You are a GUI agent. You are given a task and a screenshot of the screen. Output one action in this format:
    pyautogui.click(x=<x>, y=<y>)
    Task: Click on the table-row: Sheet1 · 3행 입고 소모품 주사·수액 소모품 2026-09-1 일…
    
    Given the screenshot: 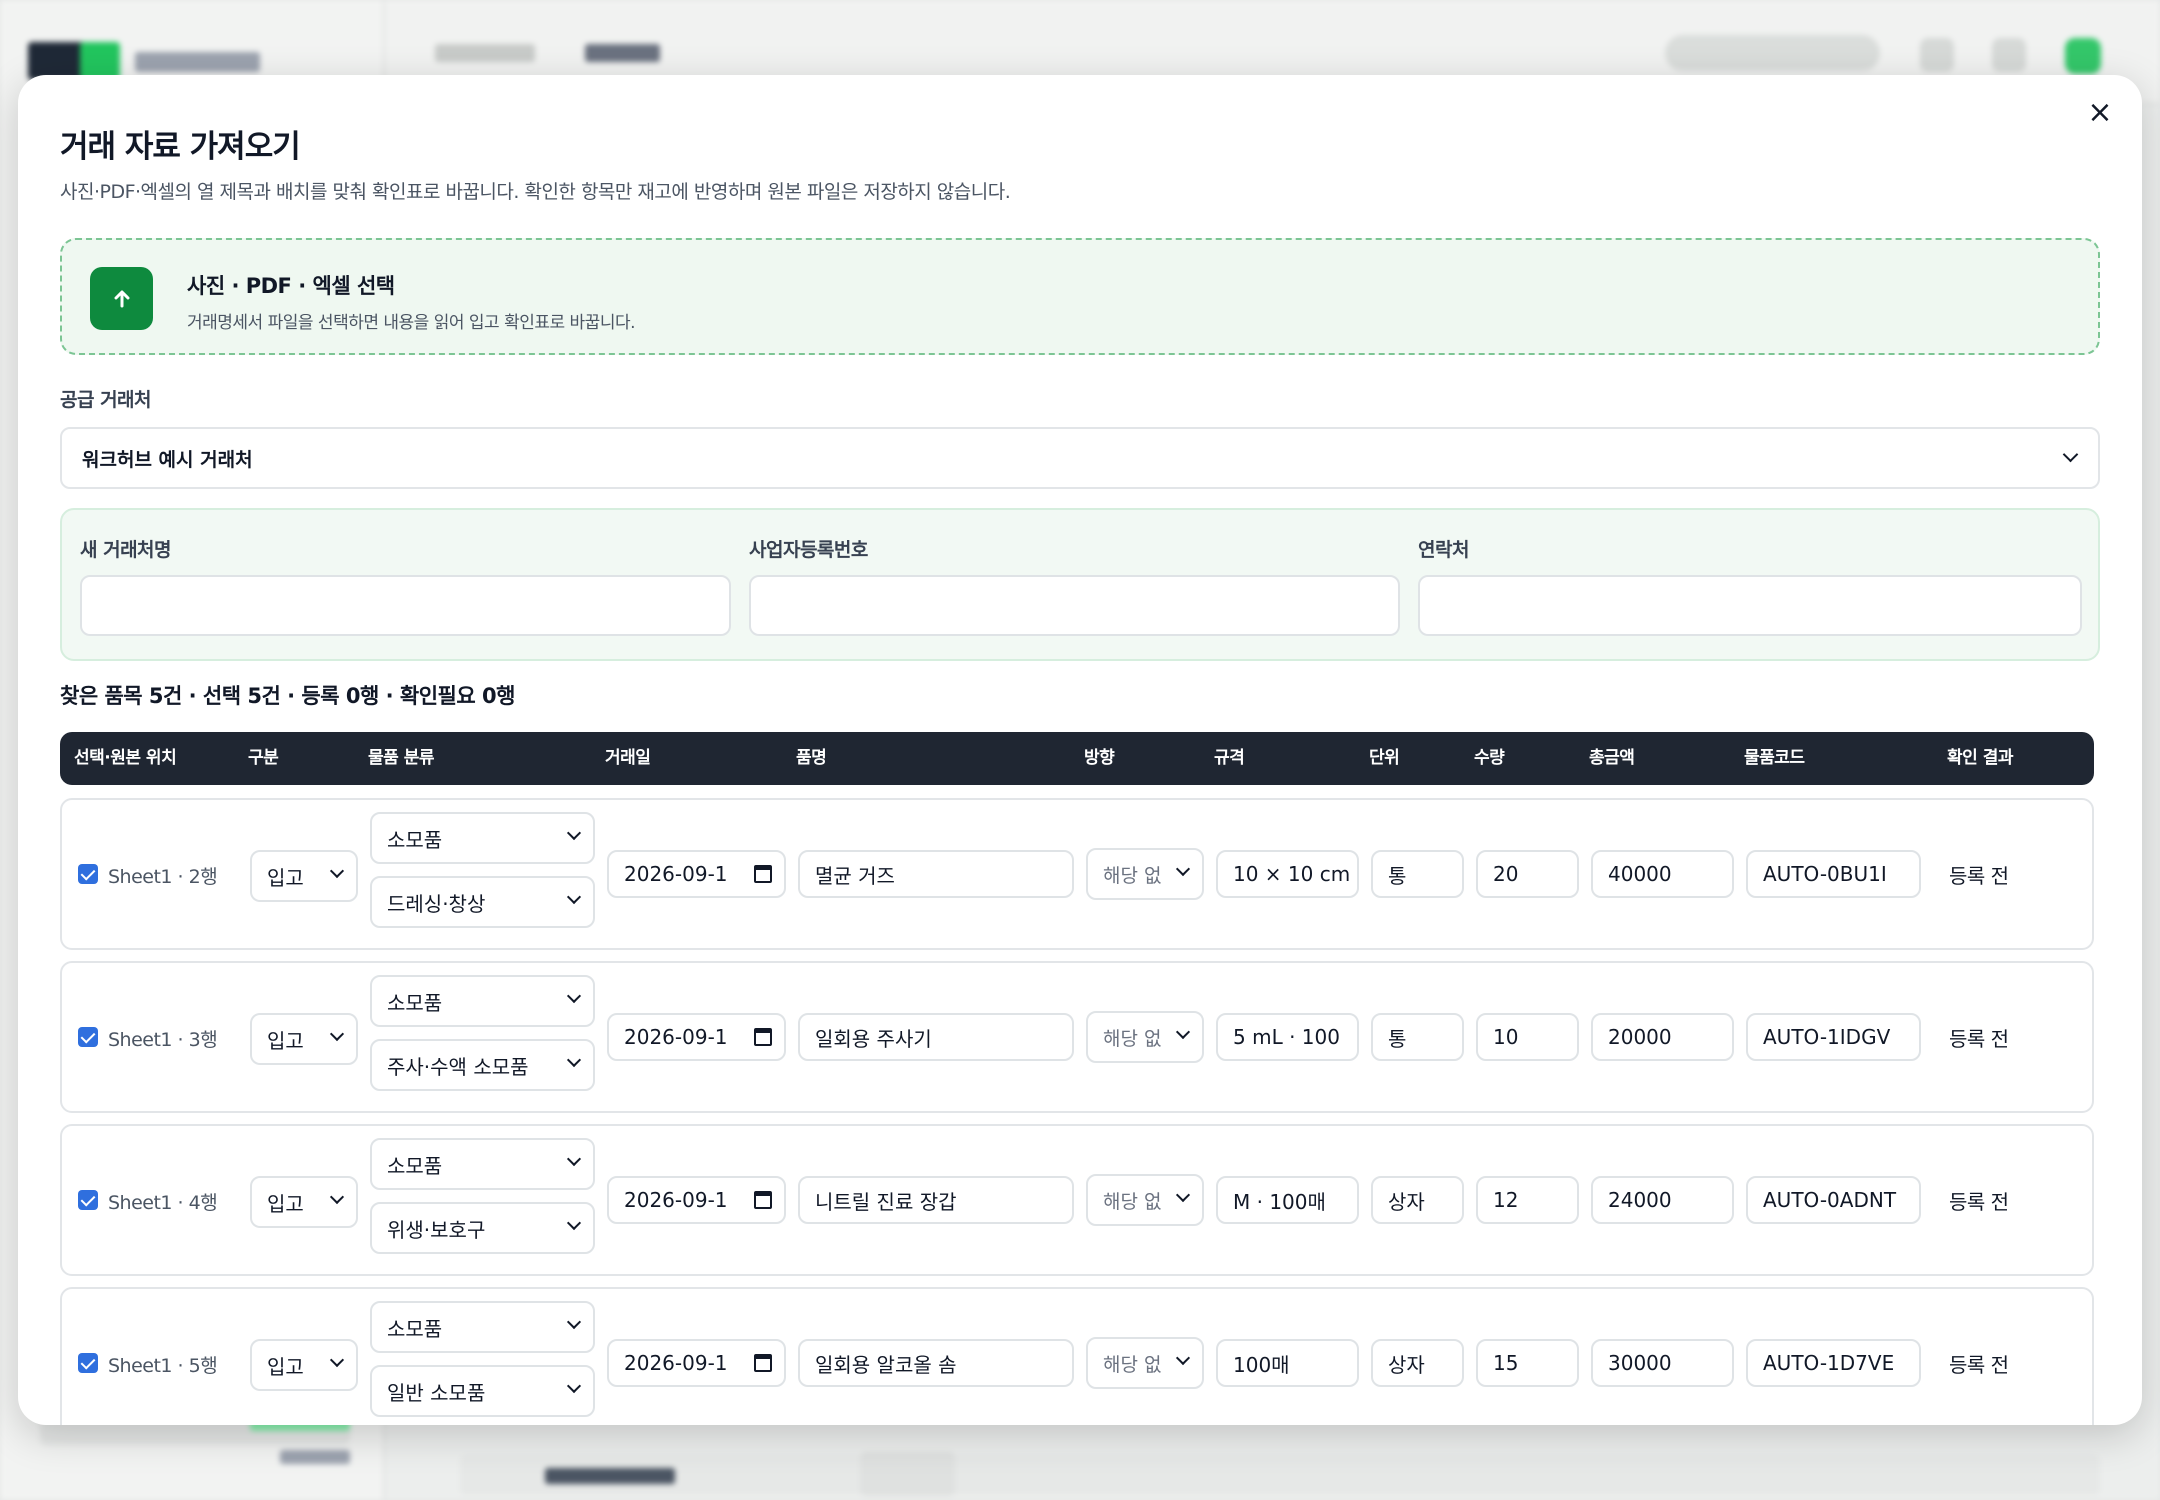 What is the action you would take?
    pyautogui.click(x=1077, y=1037)
    